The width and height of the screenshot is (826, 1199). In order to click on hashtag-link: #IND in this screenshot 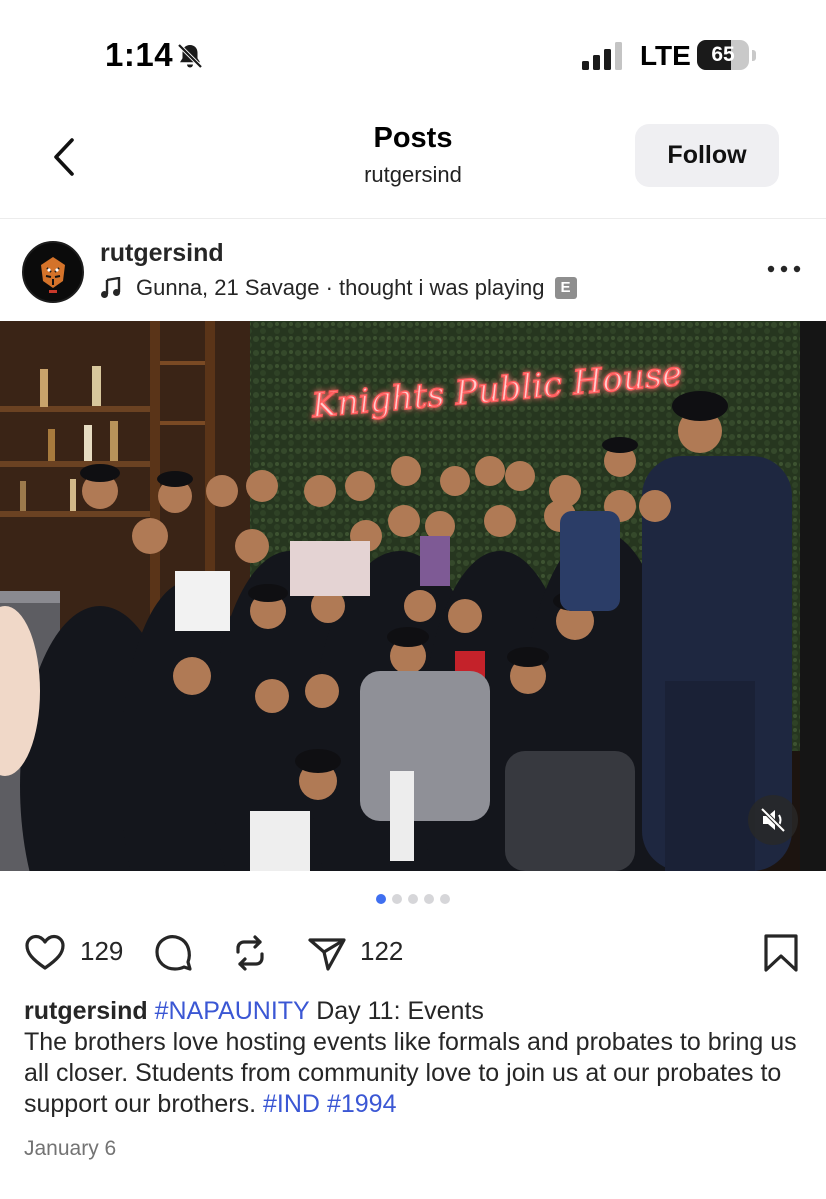, I will do `click(291, 1104)`.